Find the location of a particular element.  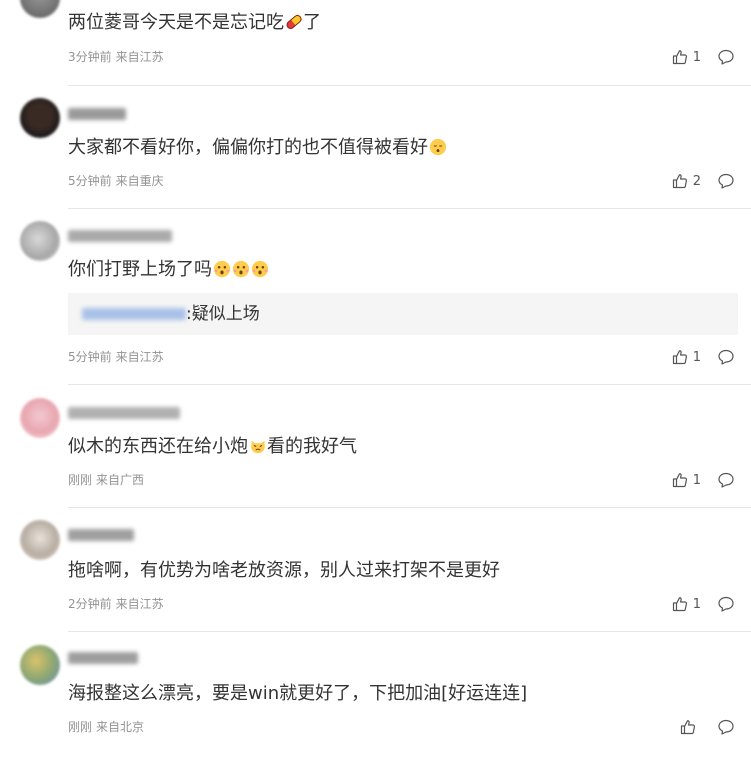

comment-text: 两位菱哥今天是不是忘记吃 了 is located at coordinates (194, 23).